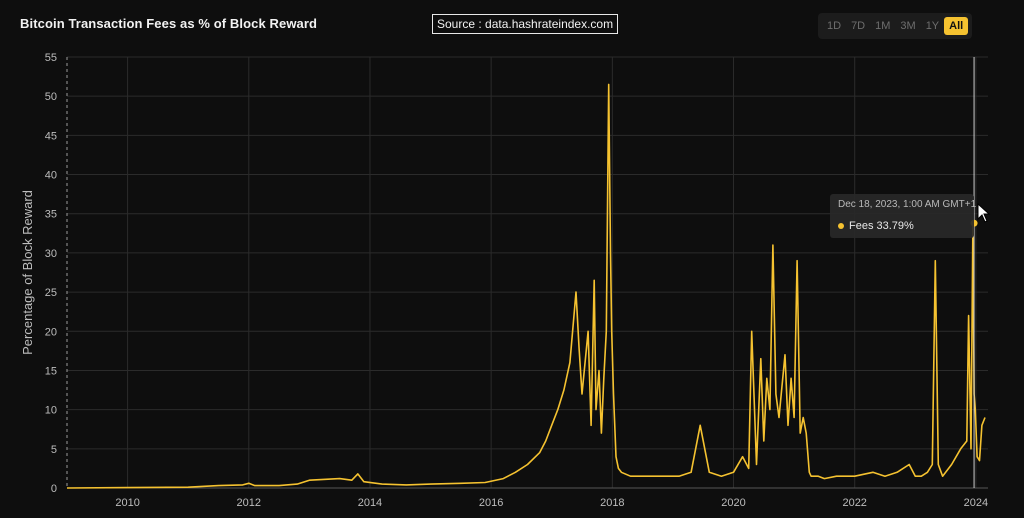  What do you see at coordinates (984, 213) in the screenshot?
I see `mouse-pointer-icon` at bounding box center [984, 213].